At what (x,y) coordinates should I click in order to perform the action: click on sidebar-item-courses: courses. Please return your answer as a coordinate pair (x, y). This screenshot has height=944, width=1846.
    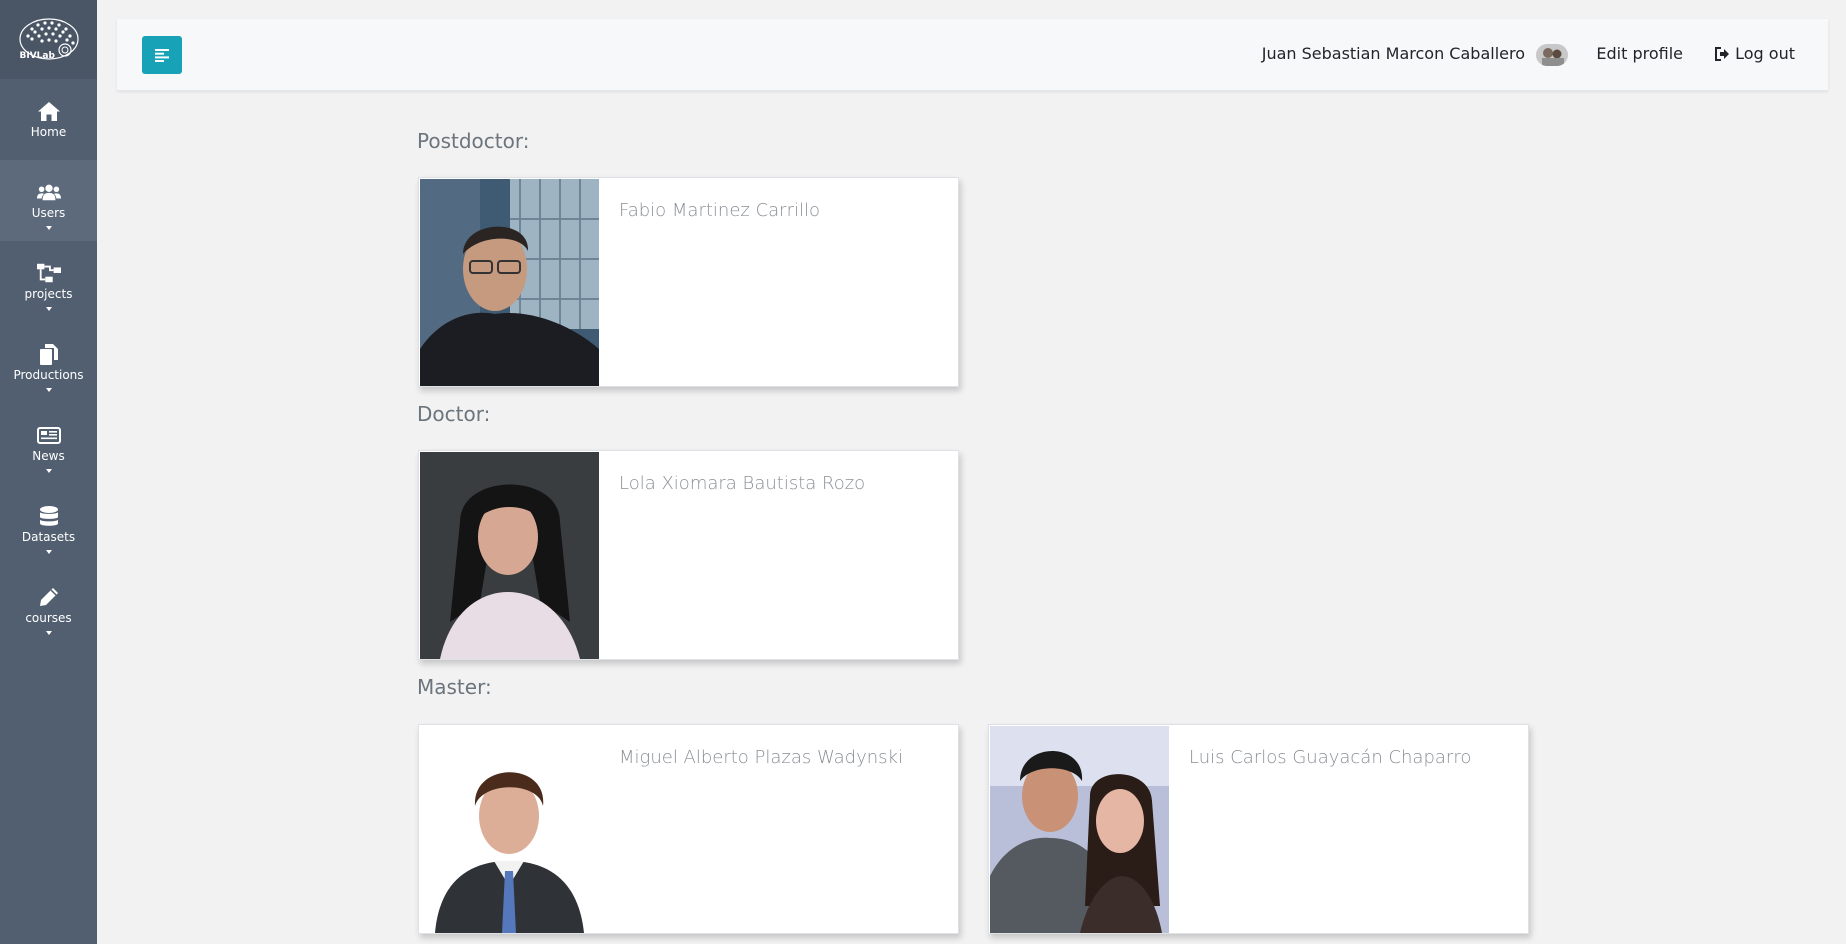
    Looking at the image, I should click on (48, 605).